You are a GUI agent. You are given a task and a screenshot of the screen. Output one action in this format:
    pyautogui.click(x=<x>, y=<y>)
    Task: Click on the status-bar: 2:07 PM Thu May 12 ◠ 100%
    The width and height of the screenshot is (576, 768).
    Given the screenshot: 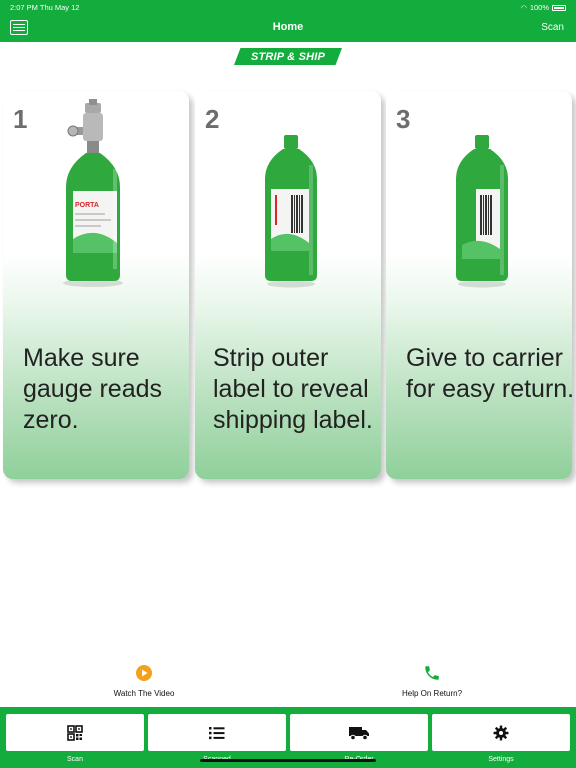 What is the action you would take?
    pyautogui.click(x=288, y=7)
    